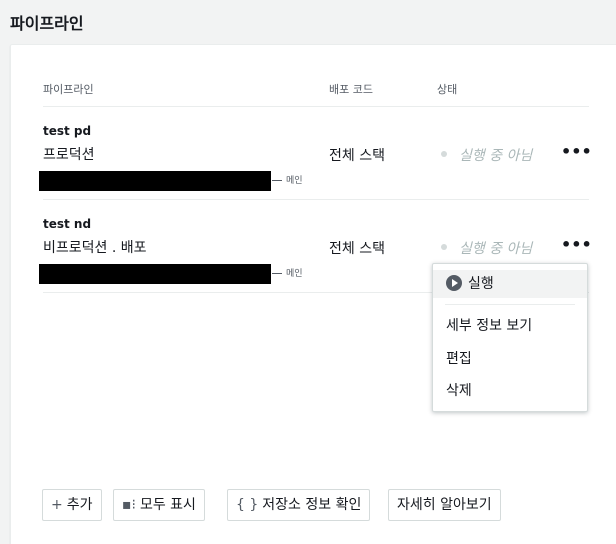 This screenshot has width=616, height=544. I want to click on play-circle-icon, so click(454, 283).